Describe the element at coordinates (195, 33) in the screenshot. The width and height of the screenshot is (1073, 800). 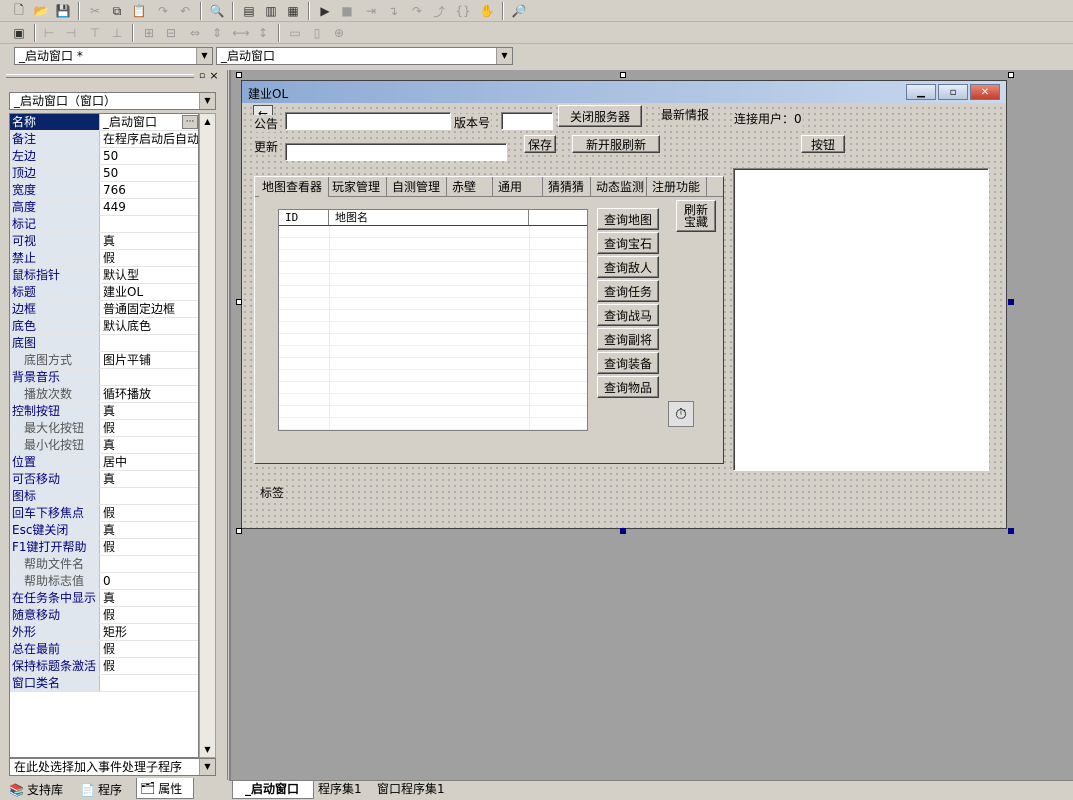
I see `same-width-icon: ⇔` at that location.